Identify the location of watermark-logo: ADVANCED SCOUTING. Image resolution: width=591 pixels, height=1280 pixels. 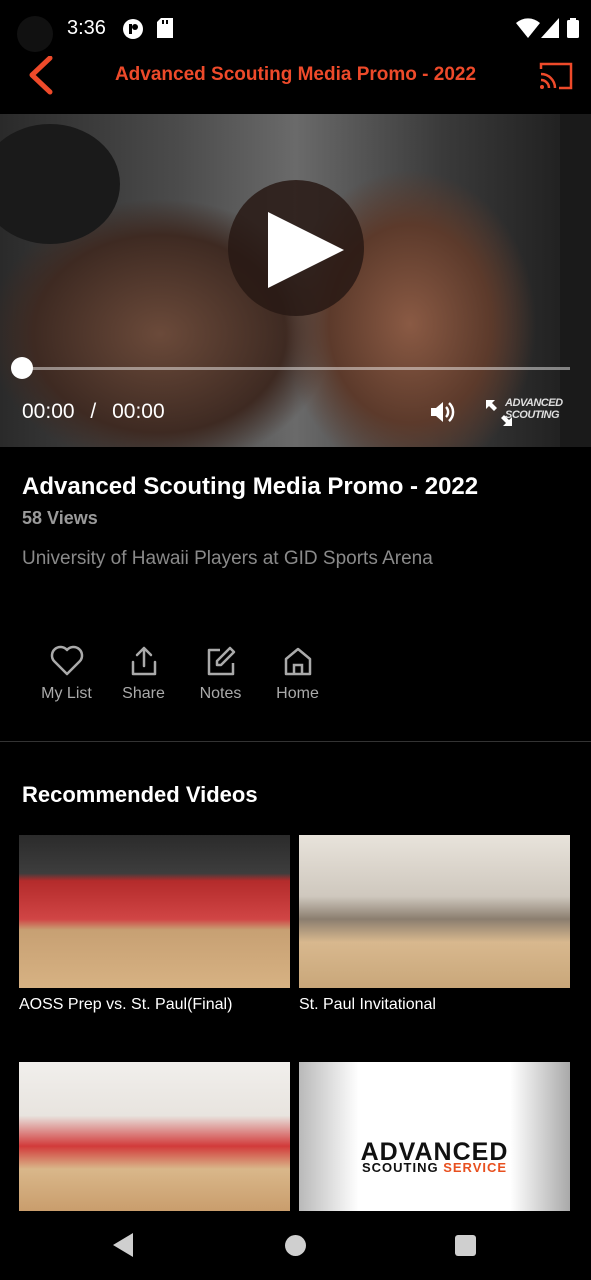
(534, 409).